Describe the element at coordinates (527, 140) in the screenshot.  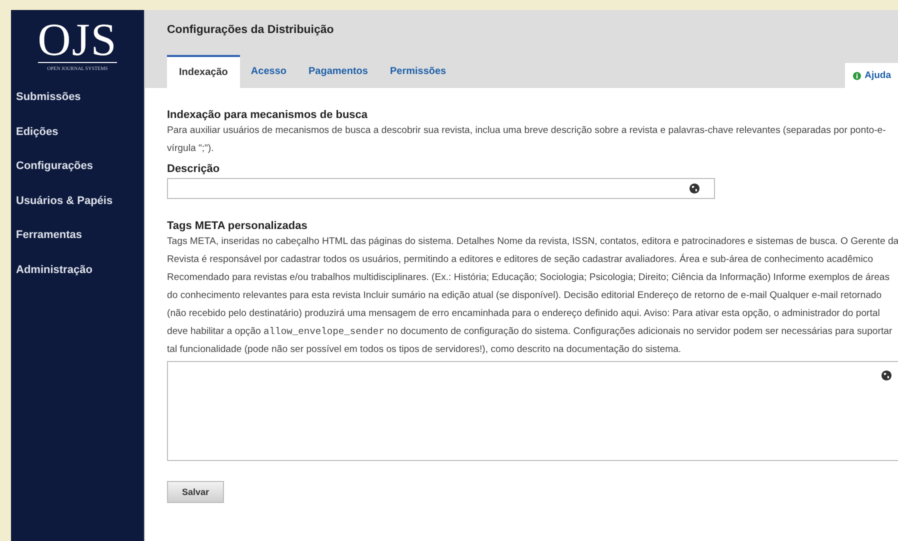
I see `section-description: Para auxiliar usuários de mecanismos de busca a descobrir sua revista, inclua uma breve descrição sobre a revista e palavras-chave relevantes (separadas por ponto-e-vírgula ";").` at that location.